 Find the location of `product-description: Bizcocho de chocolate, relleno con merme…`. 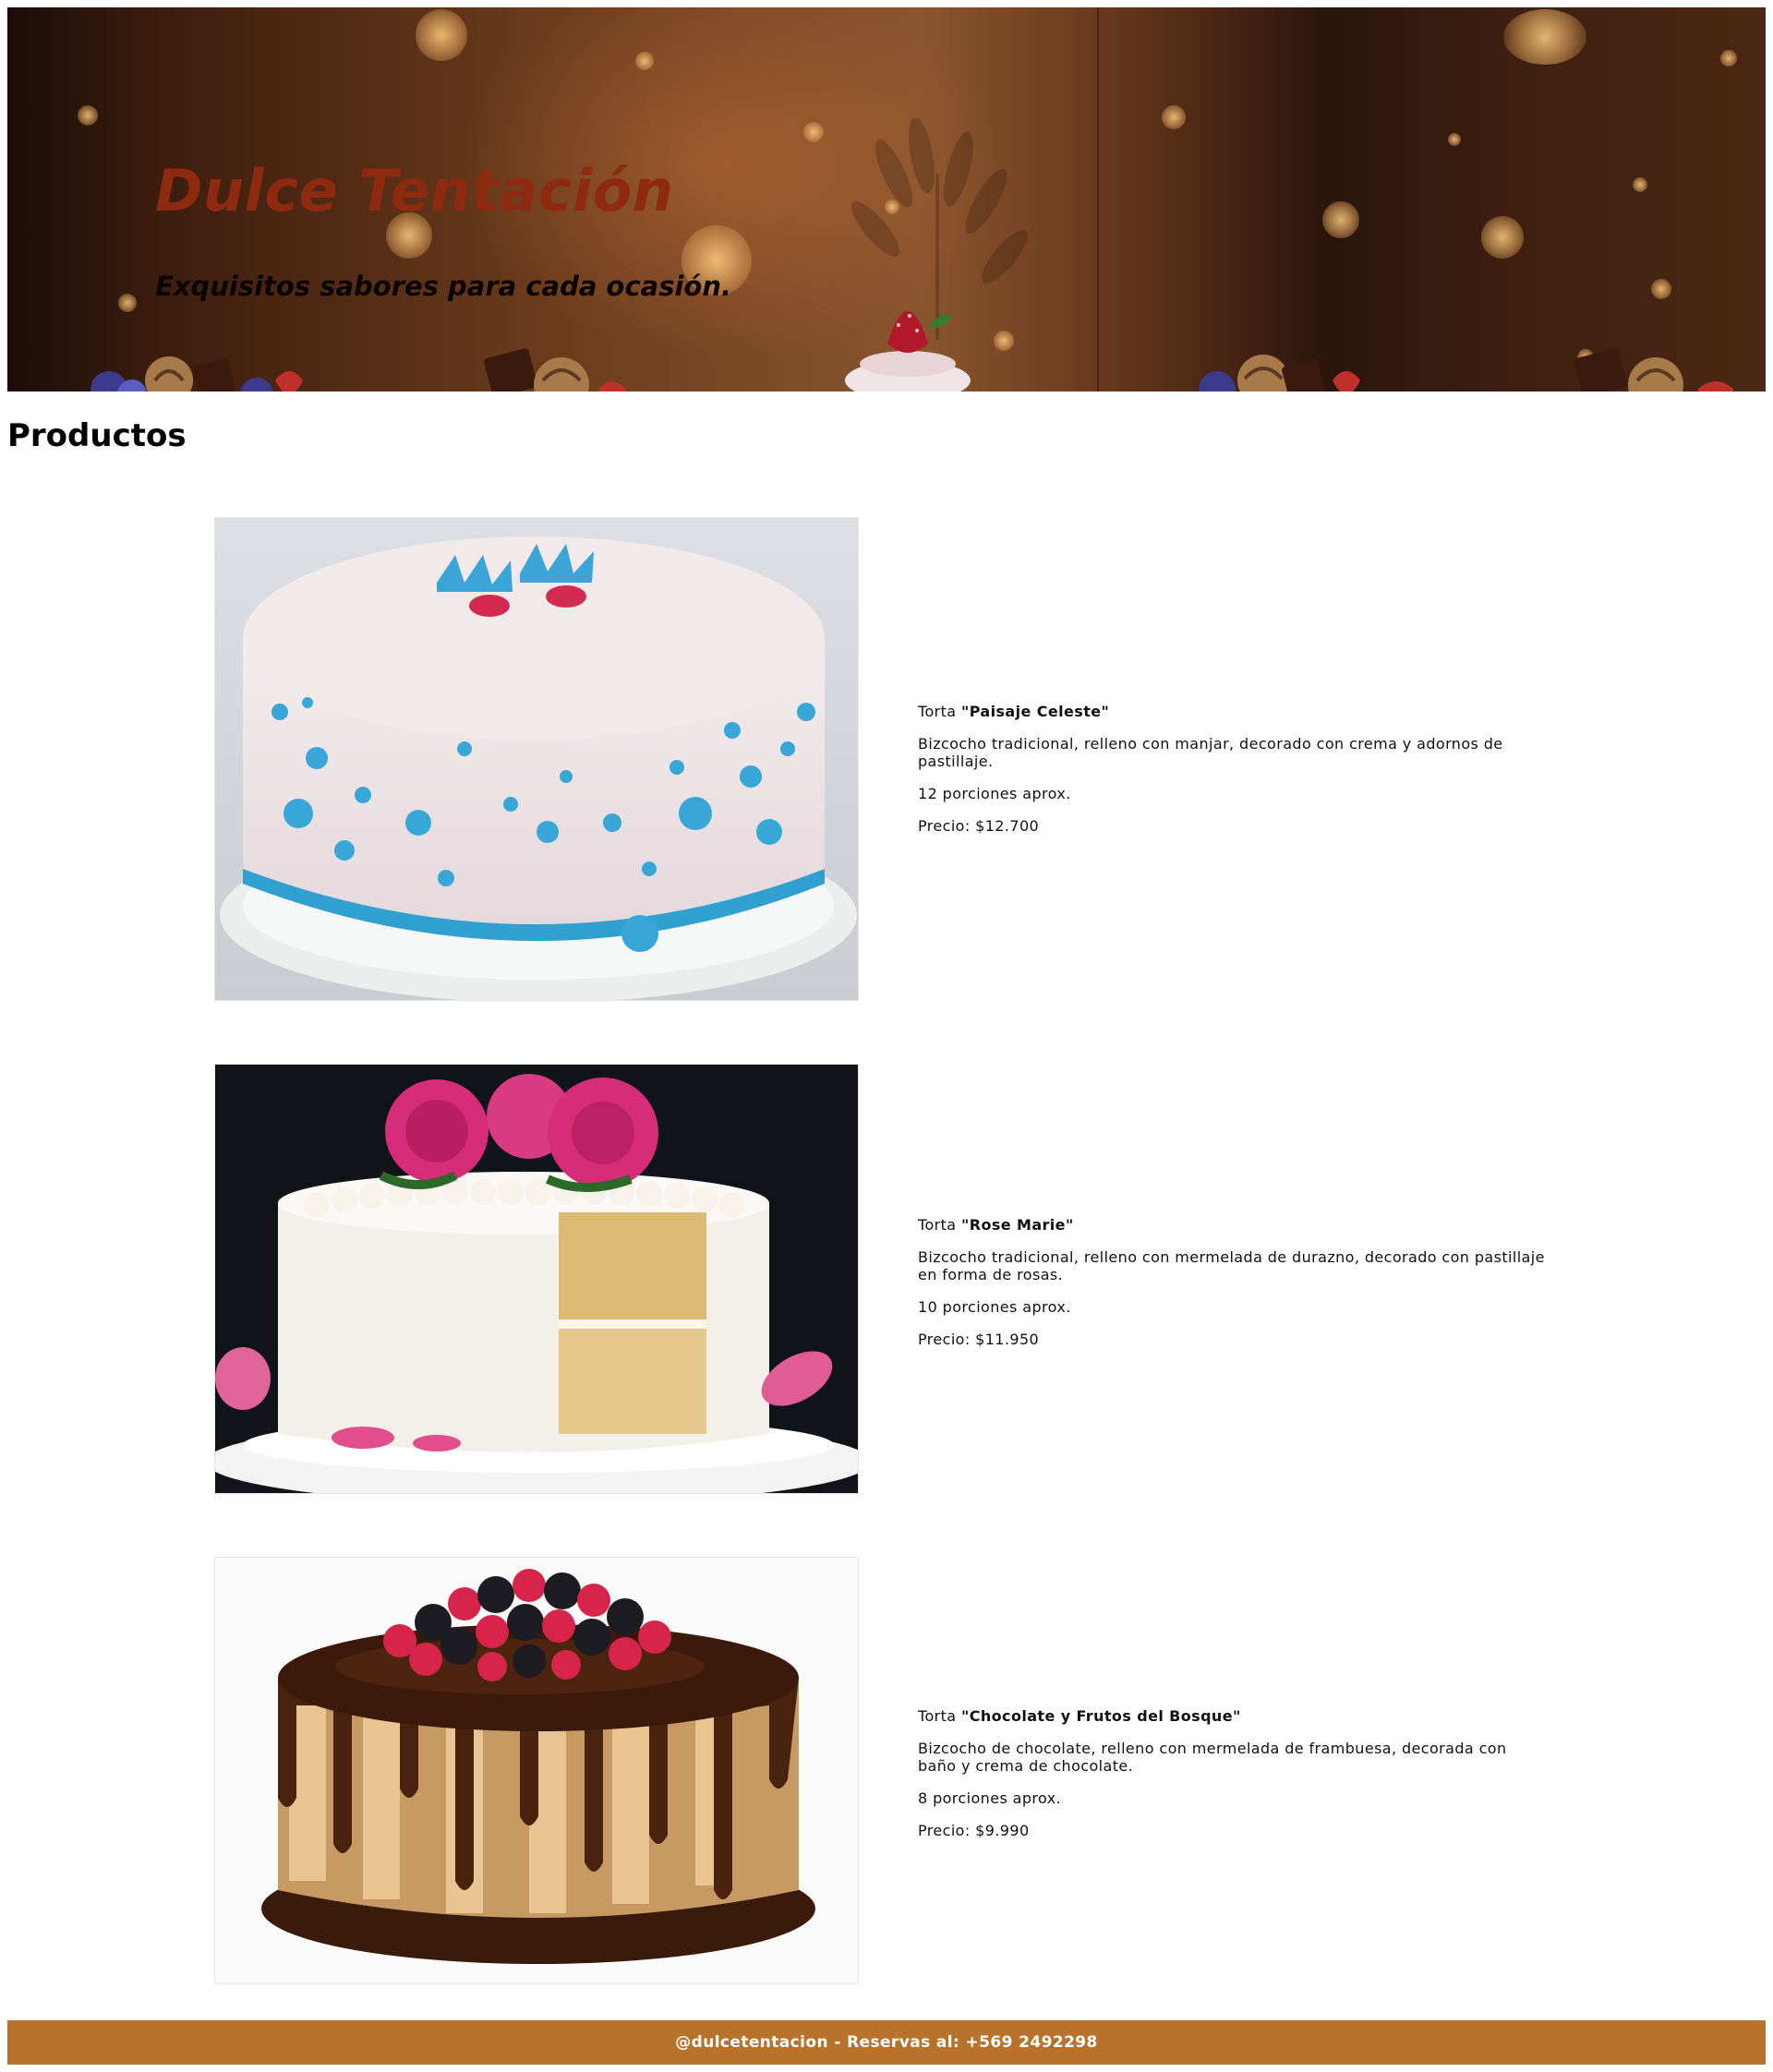

product-description: Bizcocho de chocolate, relleno con merme… is located at coordinates (1212, 1757).